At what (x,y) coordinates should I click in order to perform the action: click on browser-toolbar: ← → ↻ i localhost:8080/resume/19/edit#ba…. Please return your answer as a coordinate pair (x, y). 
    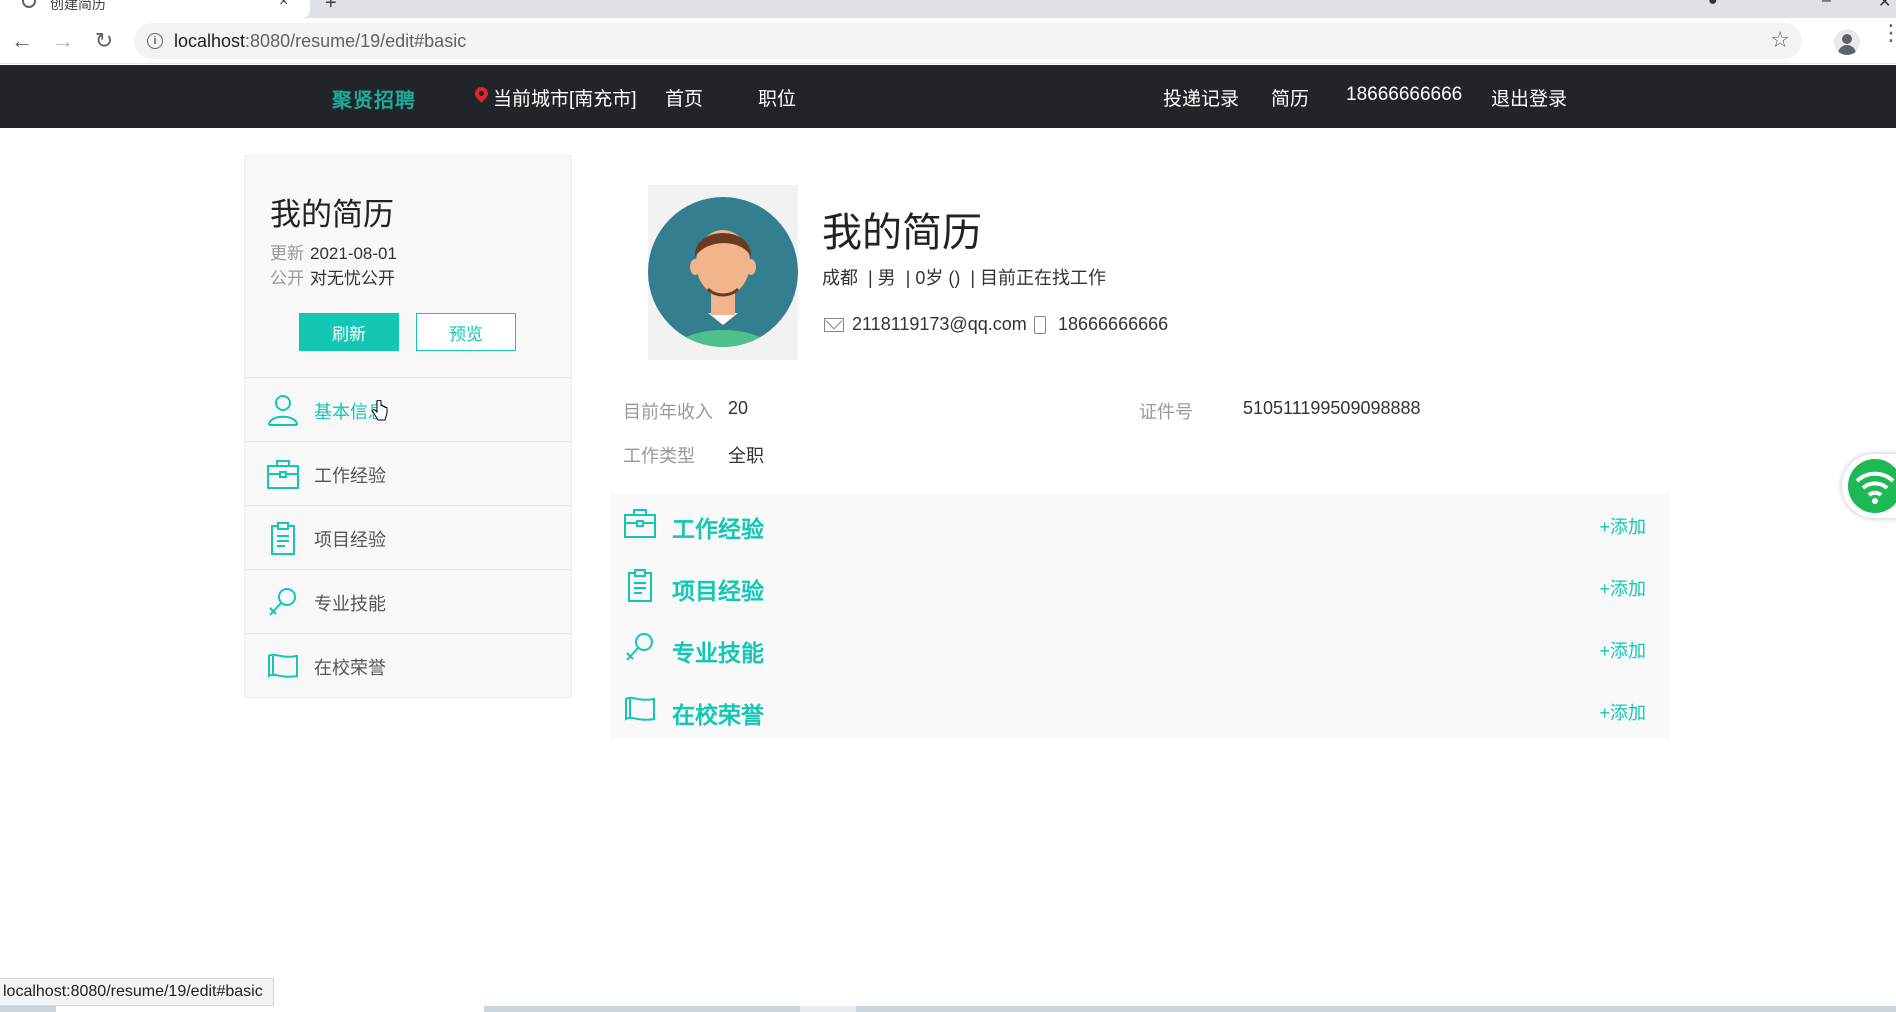
    Looking at the image, I should click on (948, 41).